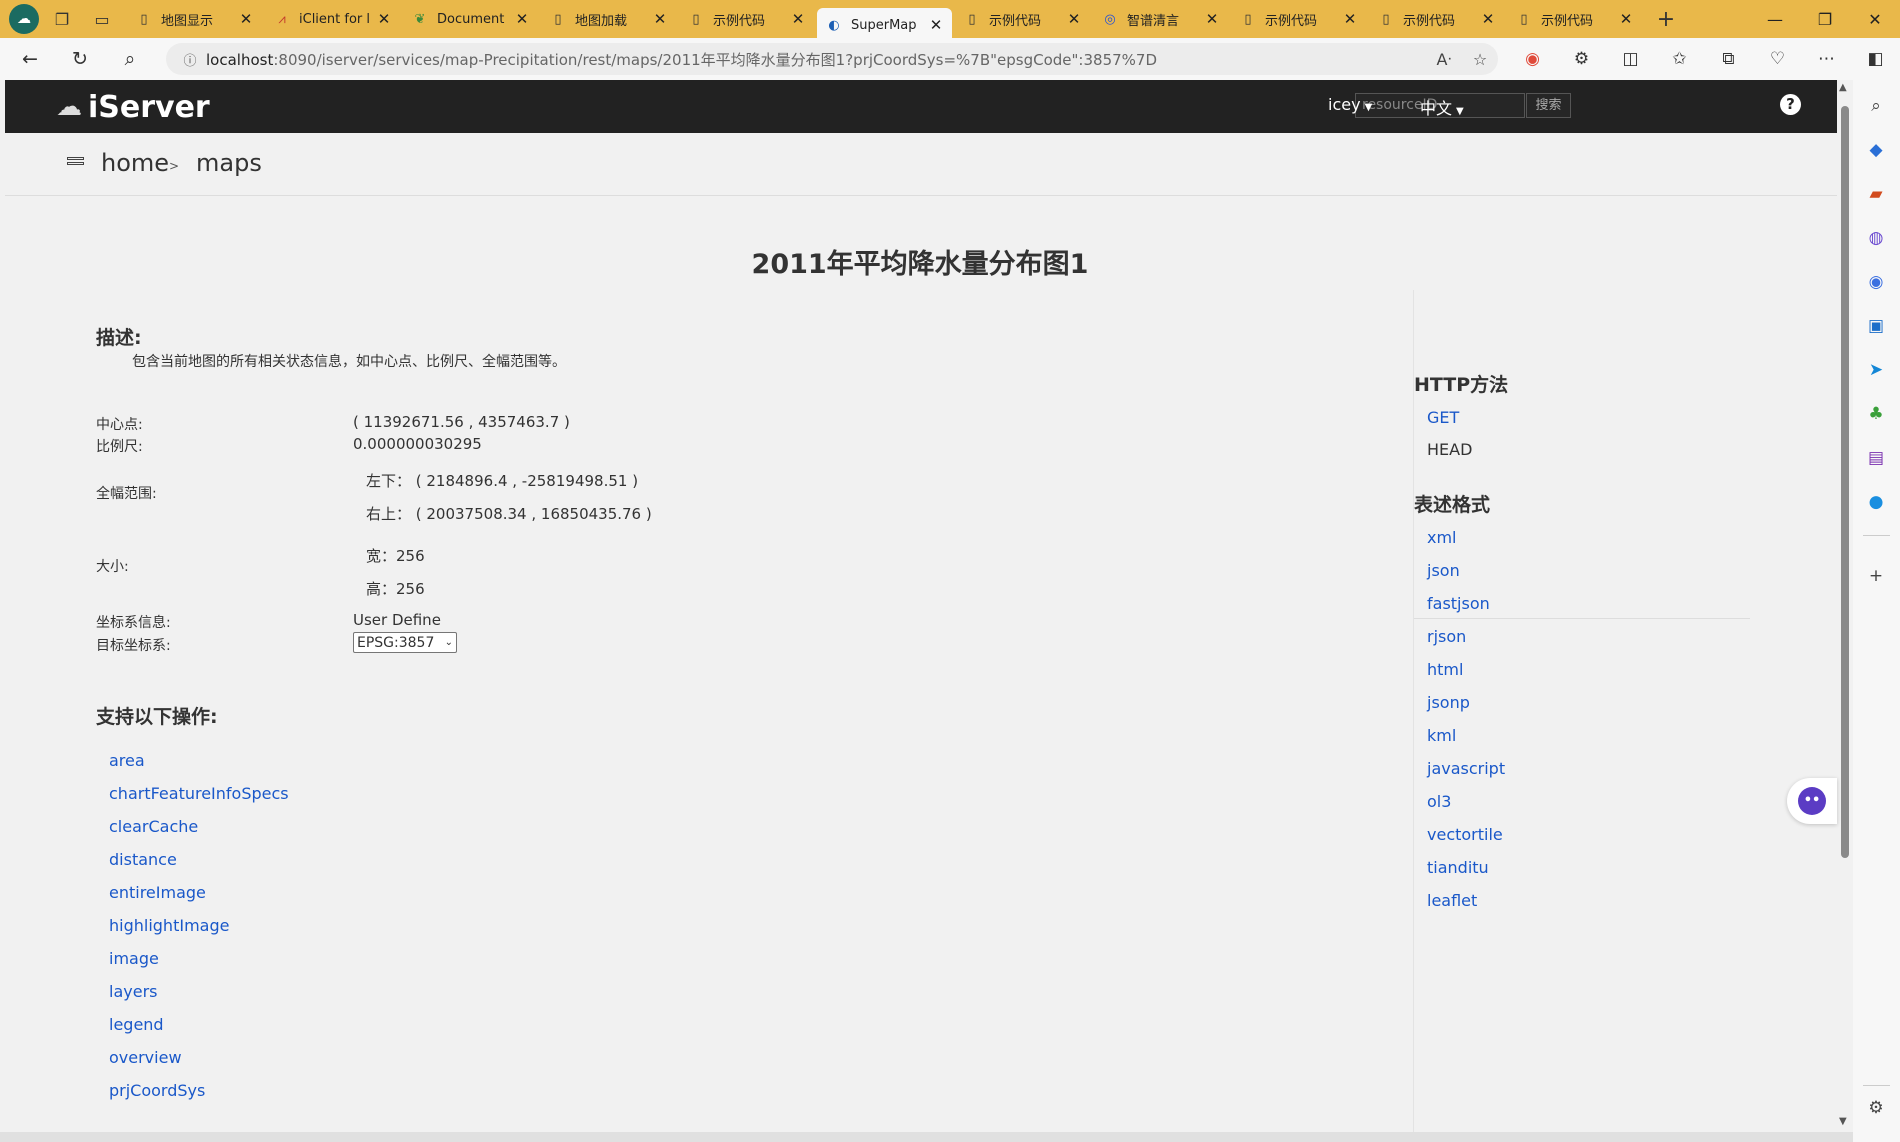 This screenshot has width=1900, height=1142. What do you see at coordinates (1875, 59) in the screenshot?
I see `sidebar-toggle-icon: ◧` at bounding box center [1875, 59].